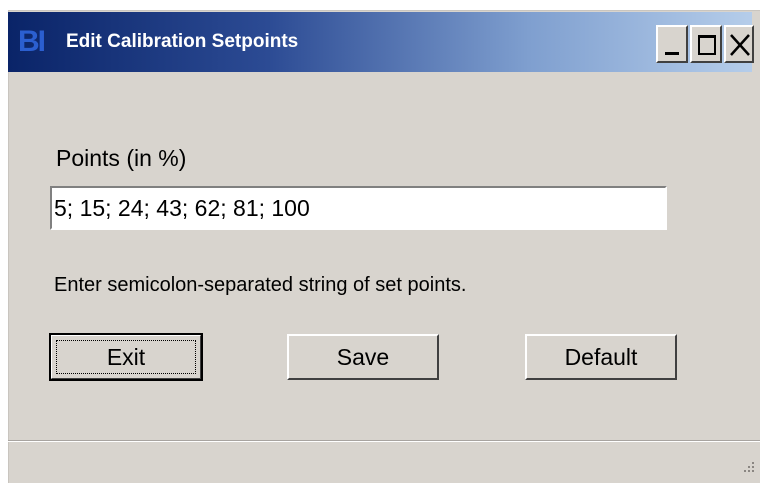 This screenshot has width=760, height=483. I want to click on maximize-button, so click(706, 44).